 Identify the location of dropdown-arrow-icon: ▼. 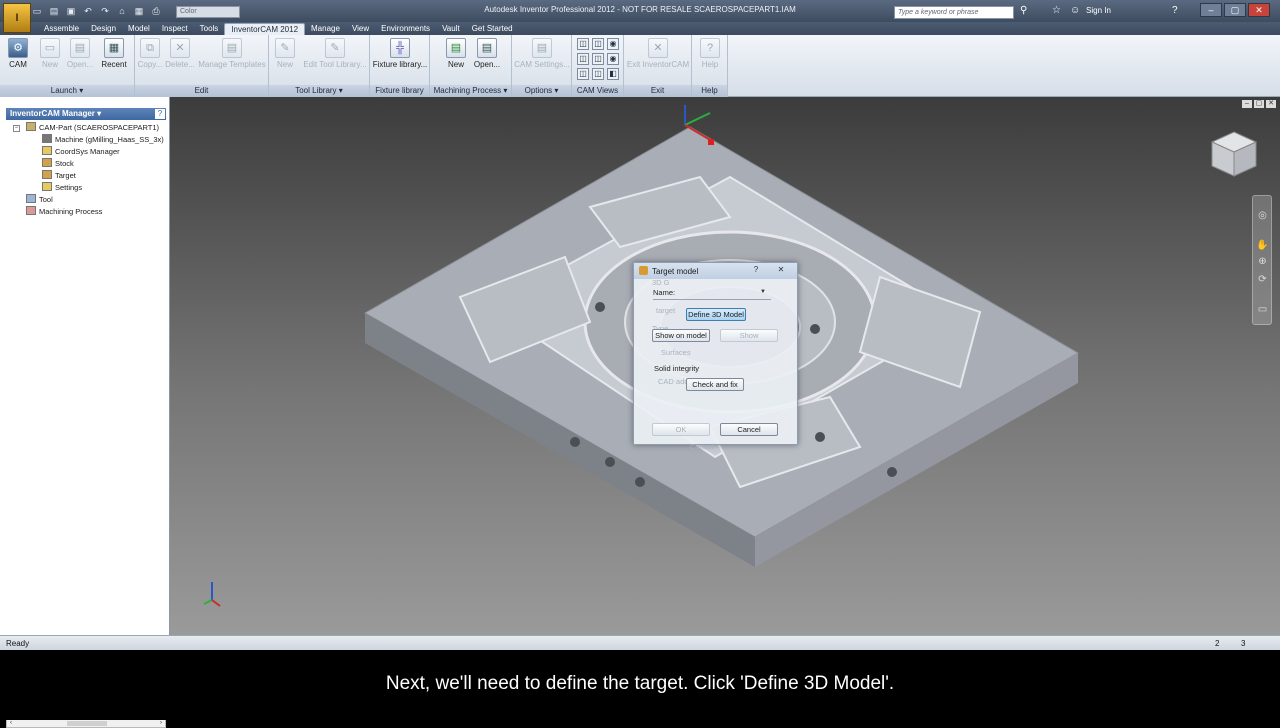
(763, 292).